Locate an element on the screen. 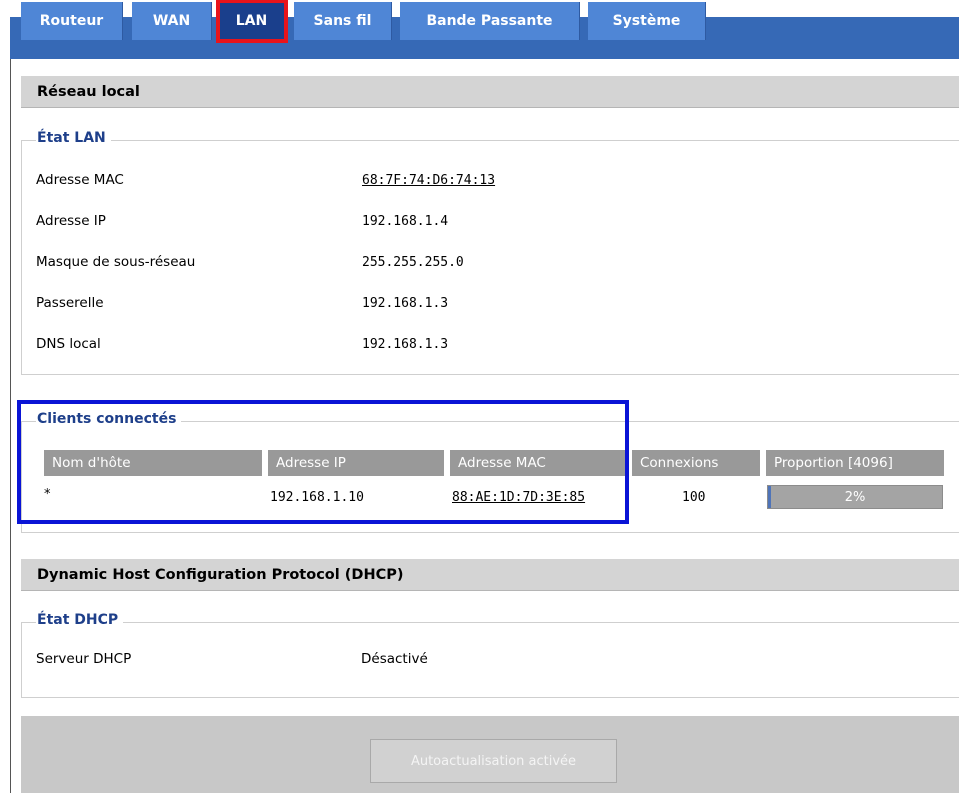 This screenshot has width=959, height=793. client-mac: 88:AE:1D:7D:3E:85 is located at coordinates (518, 497).